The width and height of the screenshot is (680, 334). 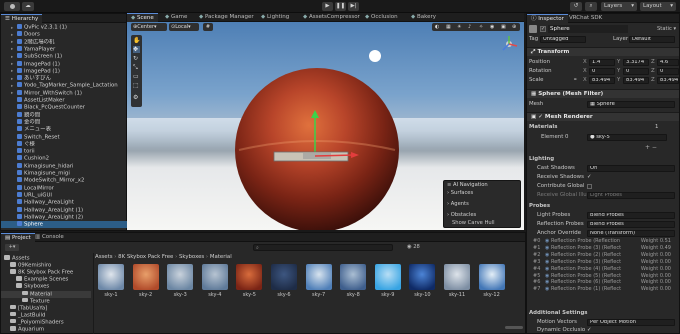 What do you see at coordinates (136, 97) in the screenshot?
I see `custom-tool-icon: ⚙` at bounding box center [136, 97].